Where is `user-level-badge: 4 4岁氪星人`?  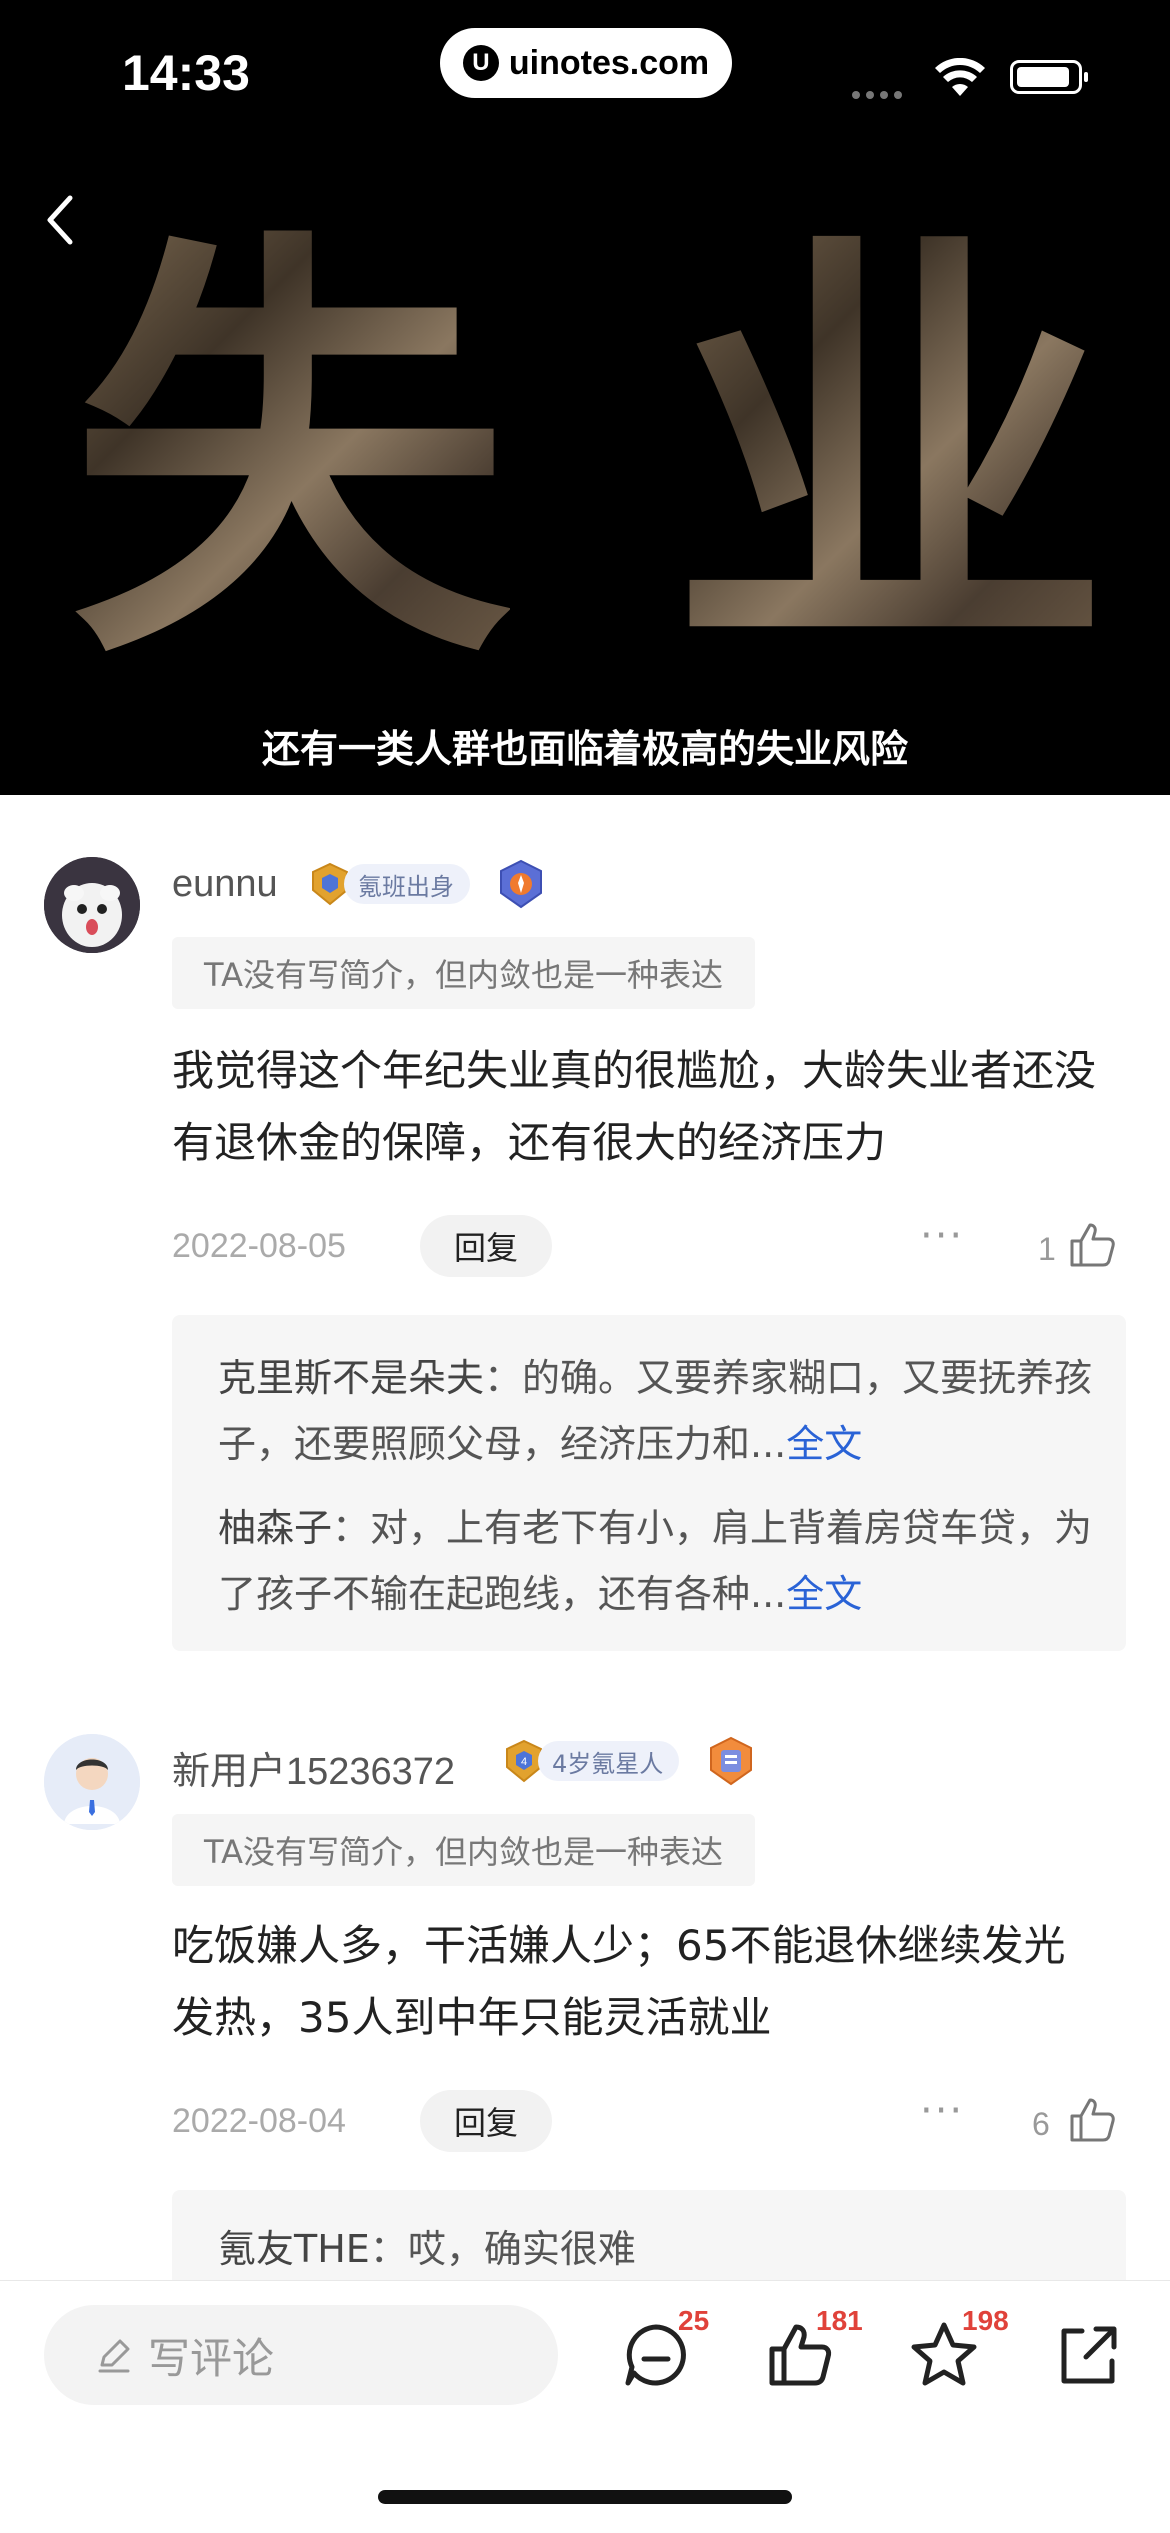
user-level-badge: 4 4岁氪星人 is located at coordinates (592, 1761).